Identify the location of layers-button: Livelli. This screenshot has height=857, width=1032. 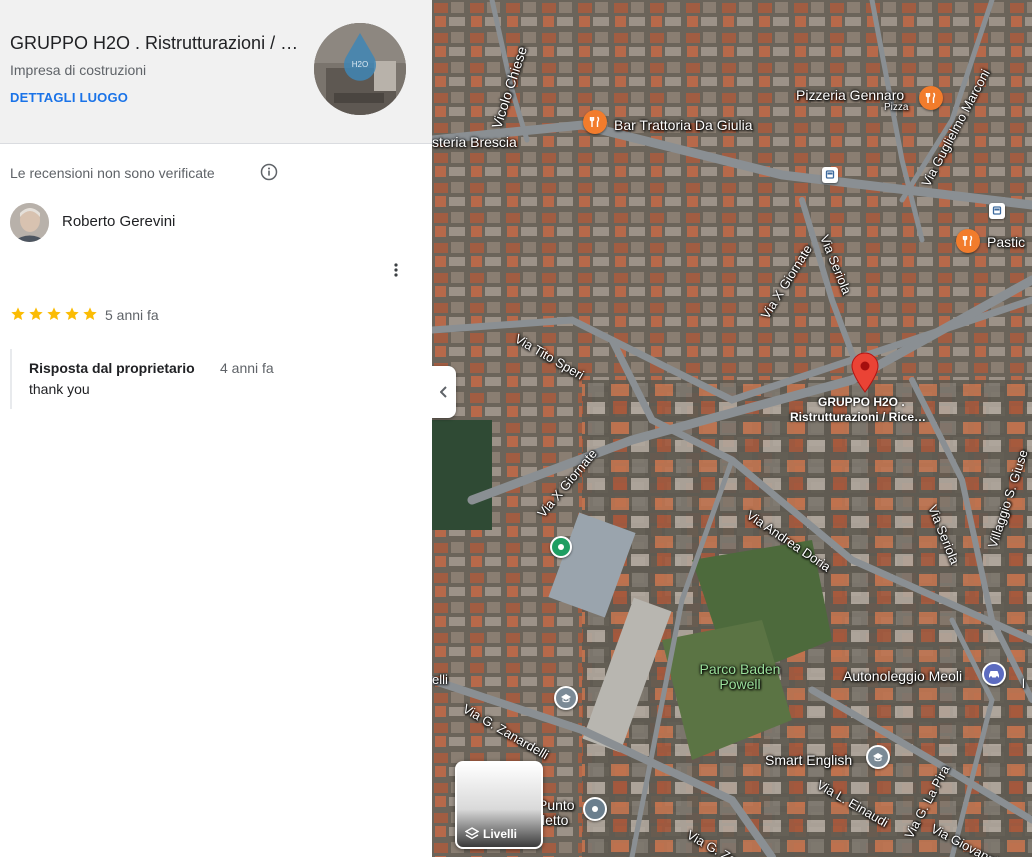
(499, 805).